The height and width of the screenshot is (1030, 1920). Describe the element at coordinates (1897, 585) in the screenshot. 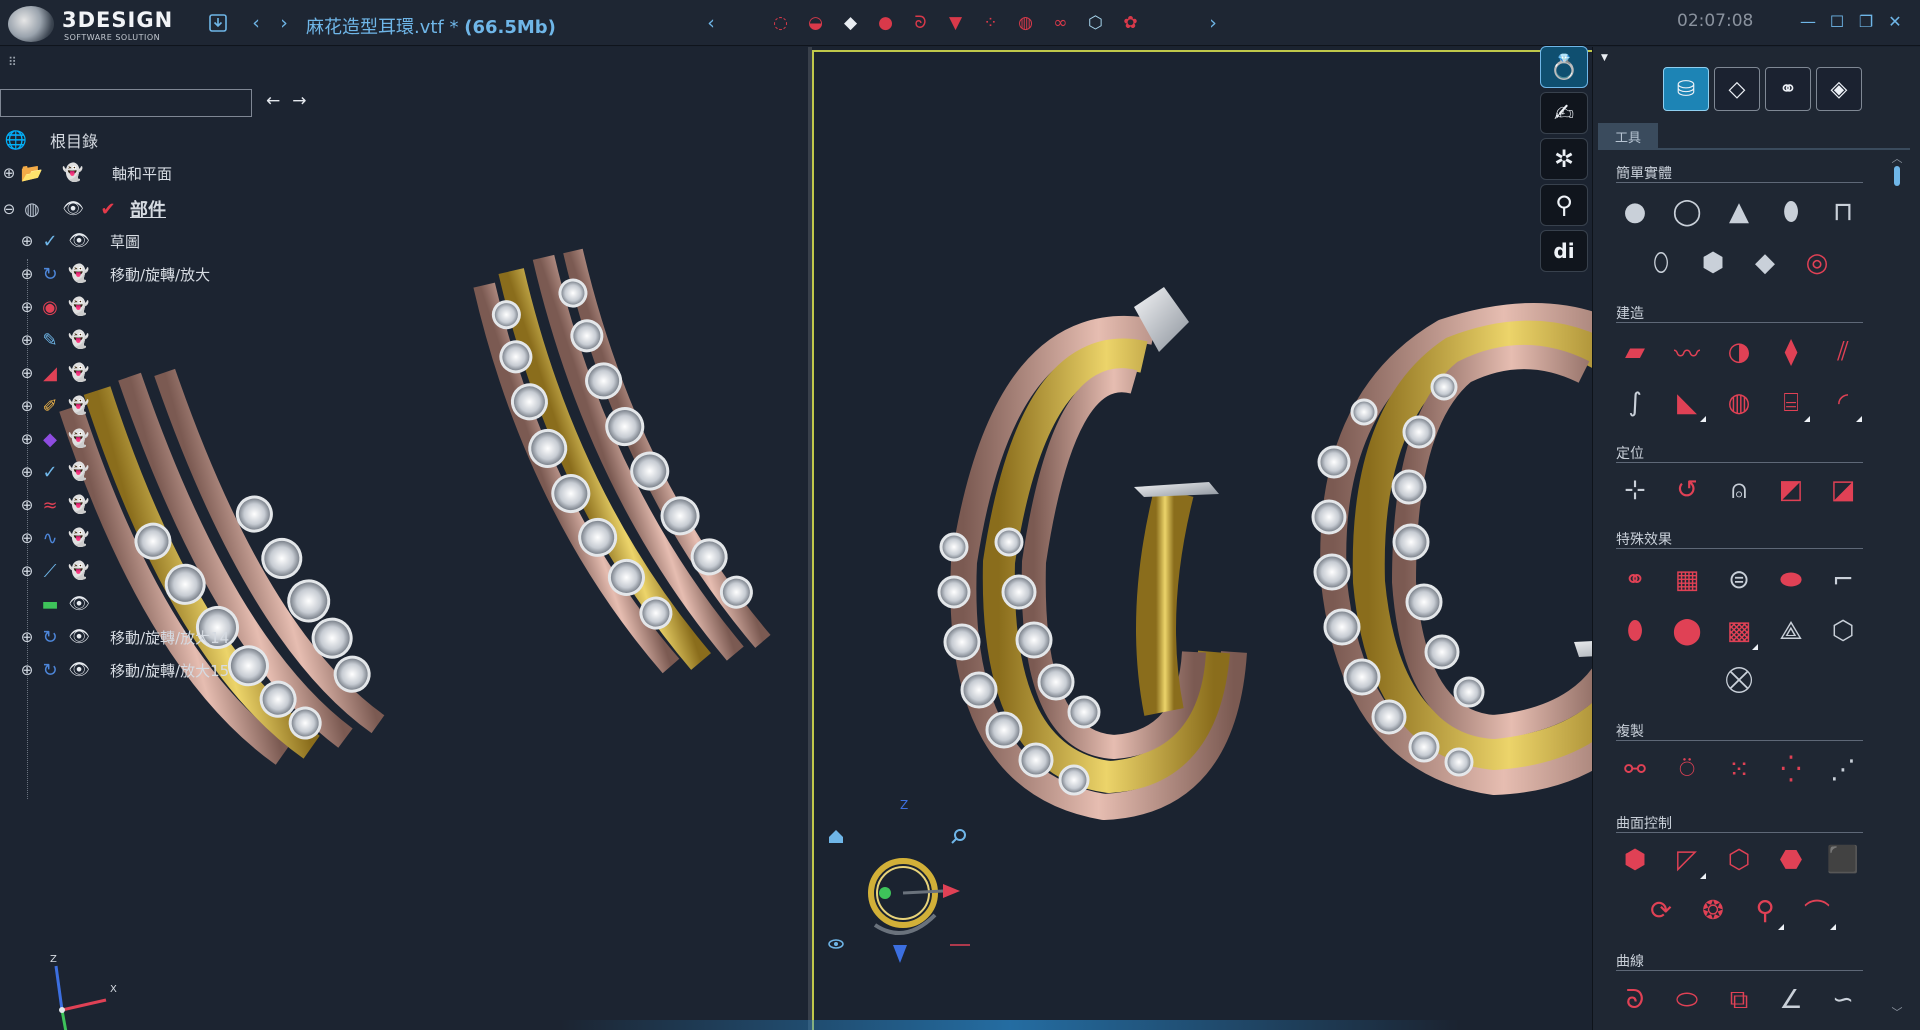

I see `tools-scrollbar: ︿ ﹀` at that location.